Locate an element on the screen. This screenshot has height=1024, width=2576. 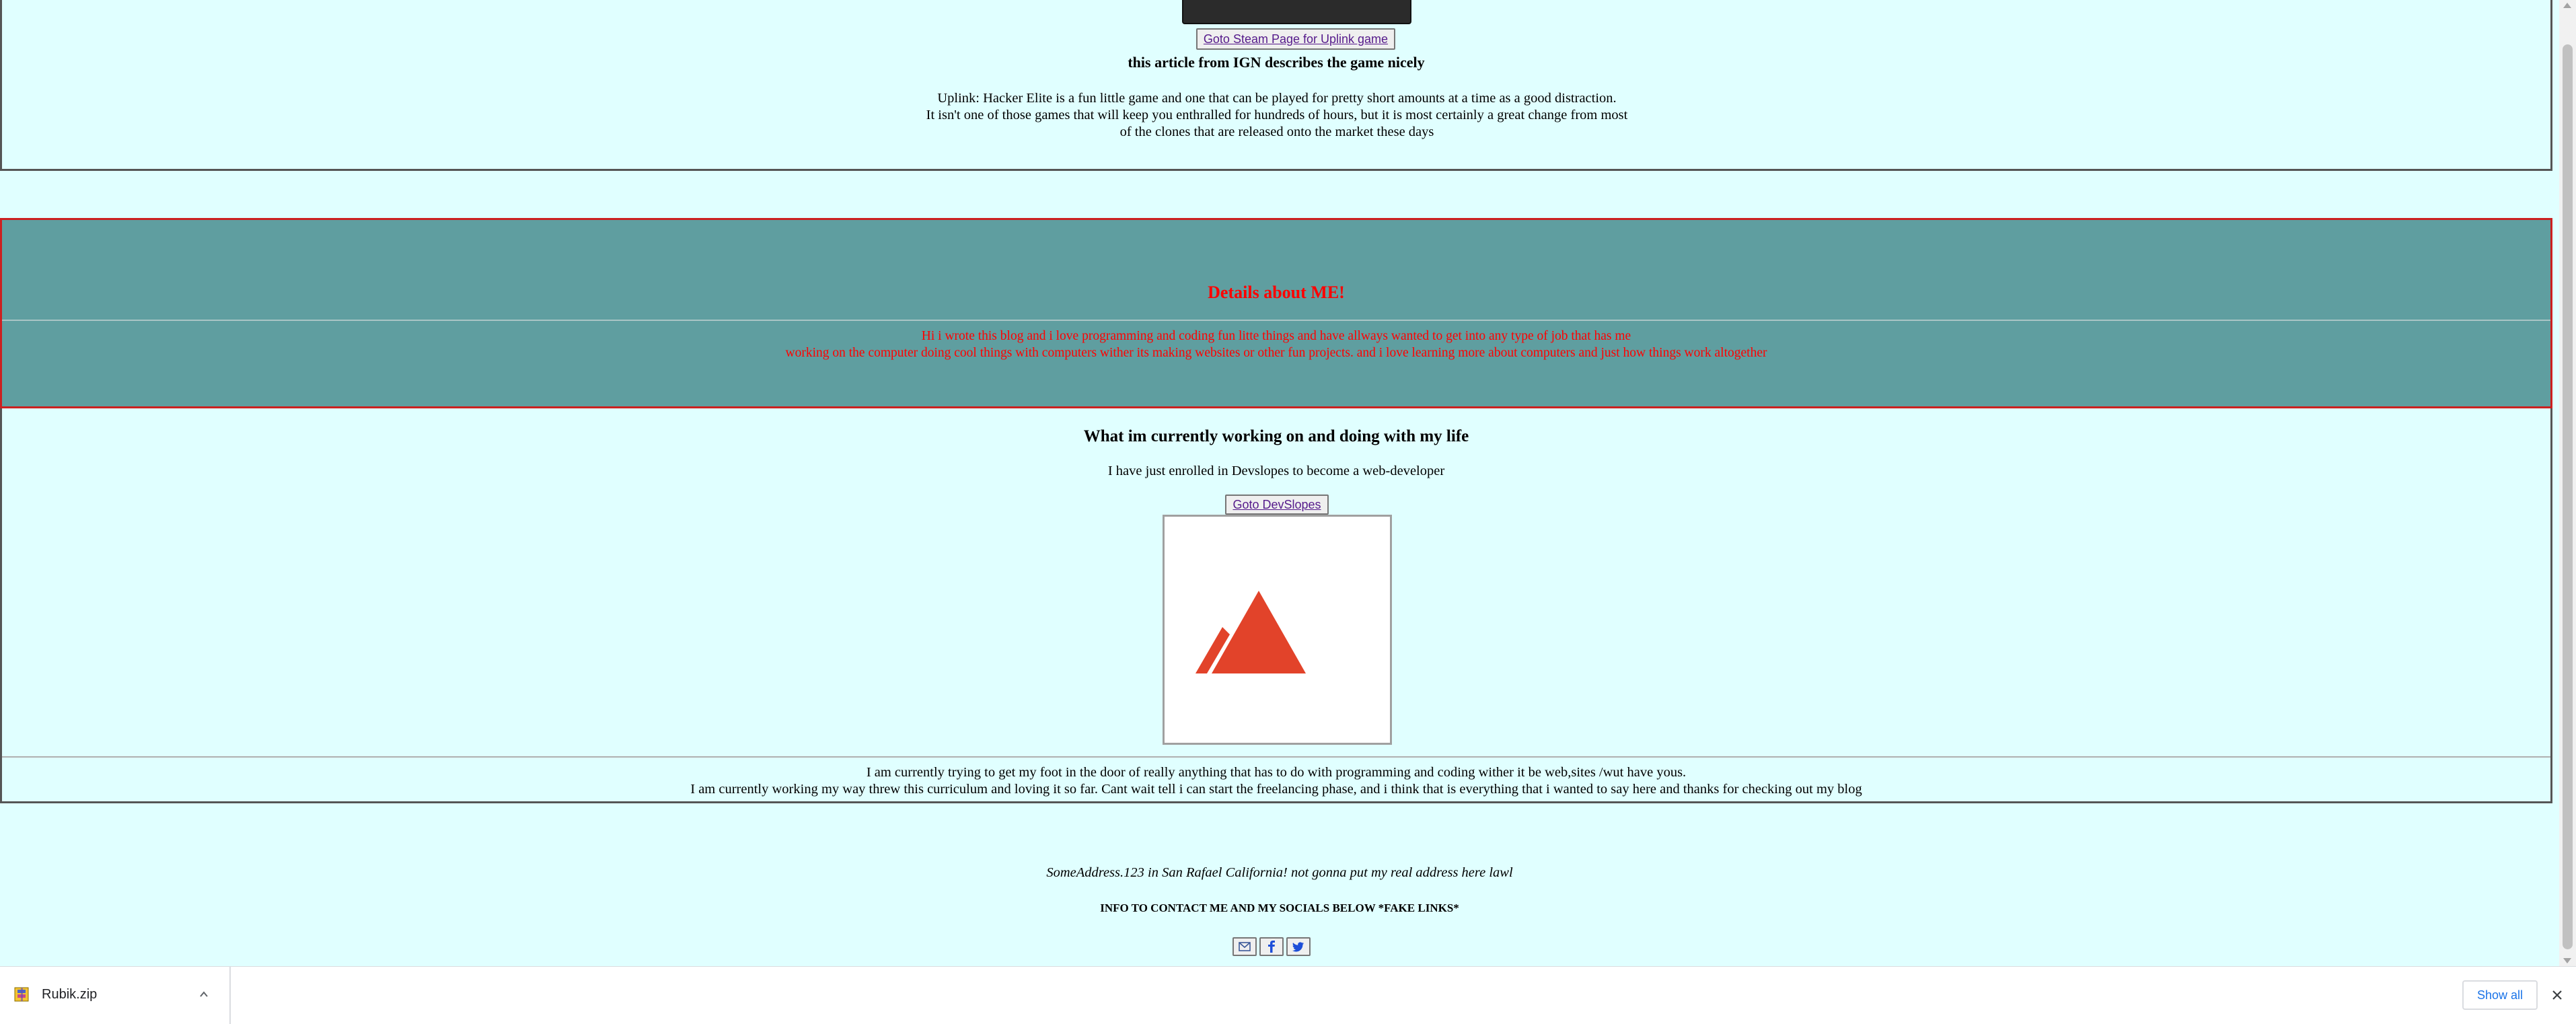
twitter-link-button is located at coordinates (1298, 946).